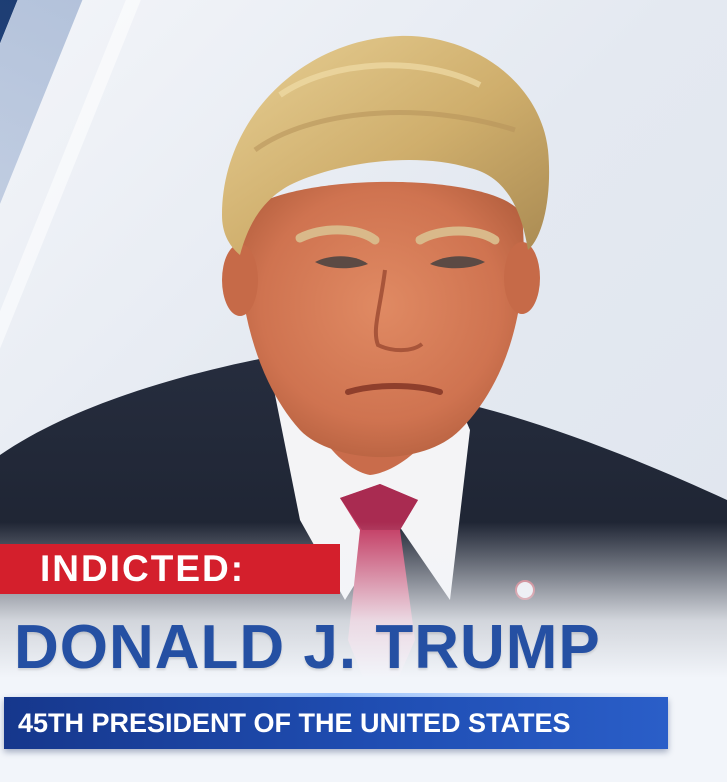  I want to click on ear-right, so click(522, 278).